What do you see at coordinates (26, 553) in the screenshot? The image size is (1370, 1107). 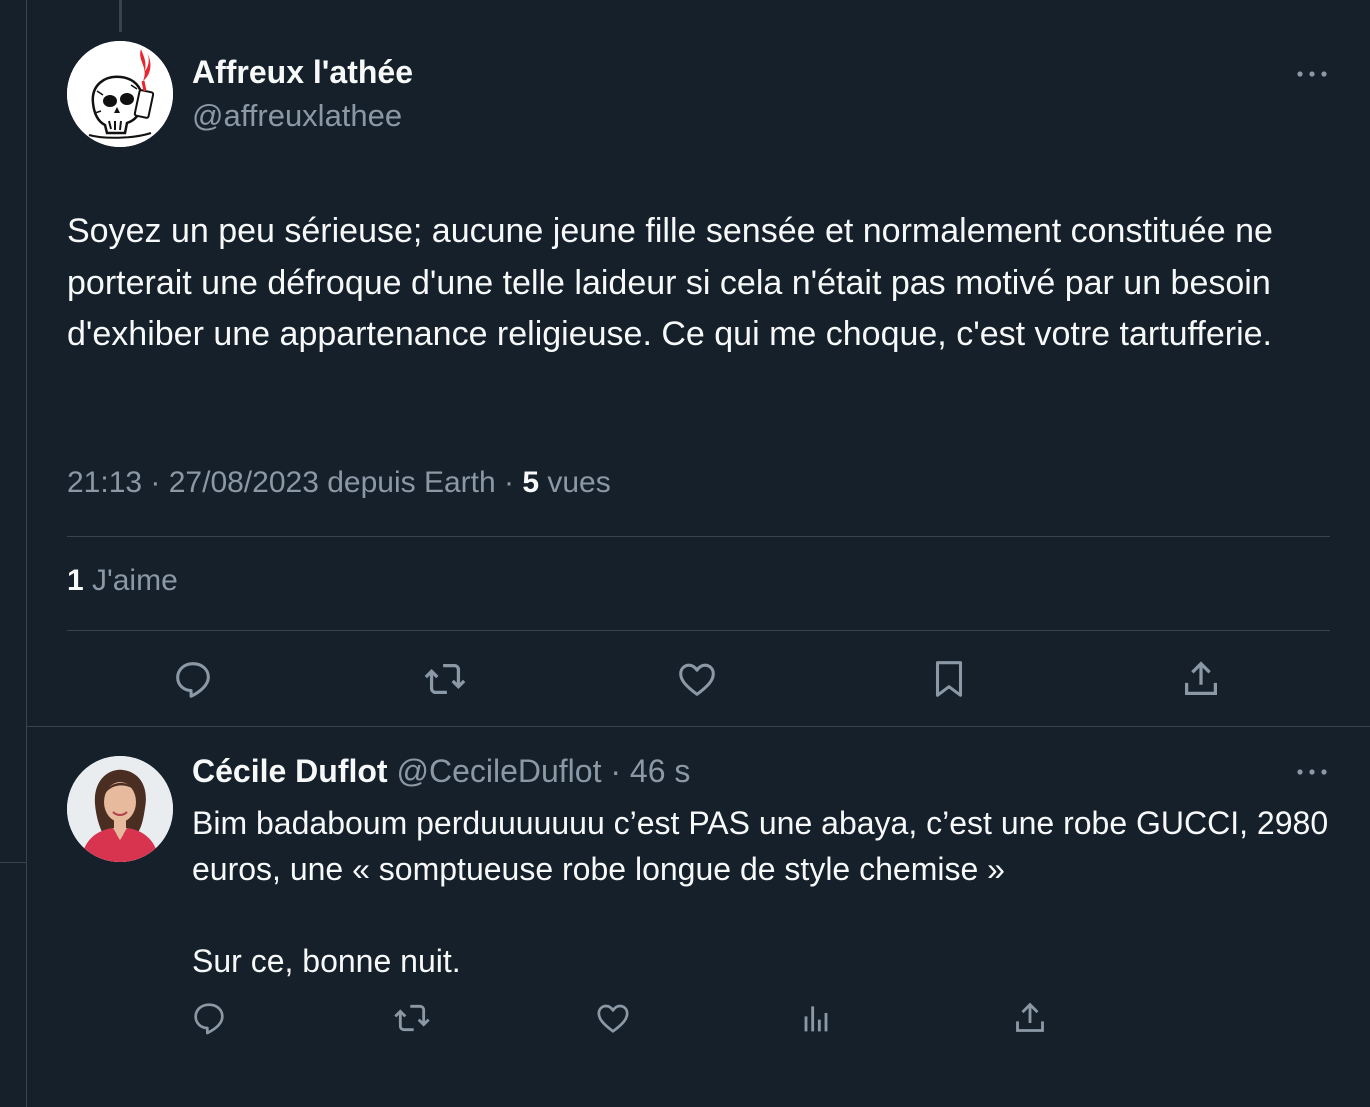 I see `timeline-column-border` at bounding box center [26, 553].